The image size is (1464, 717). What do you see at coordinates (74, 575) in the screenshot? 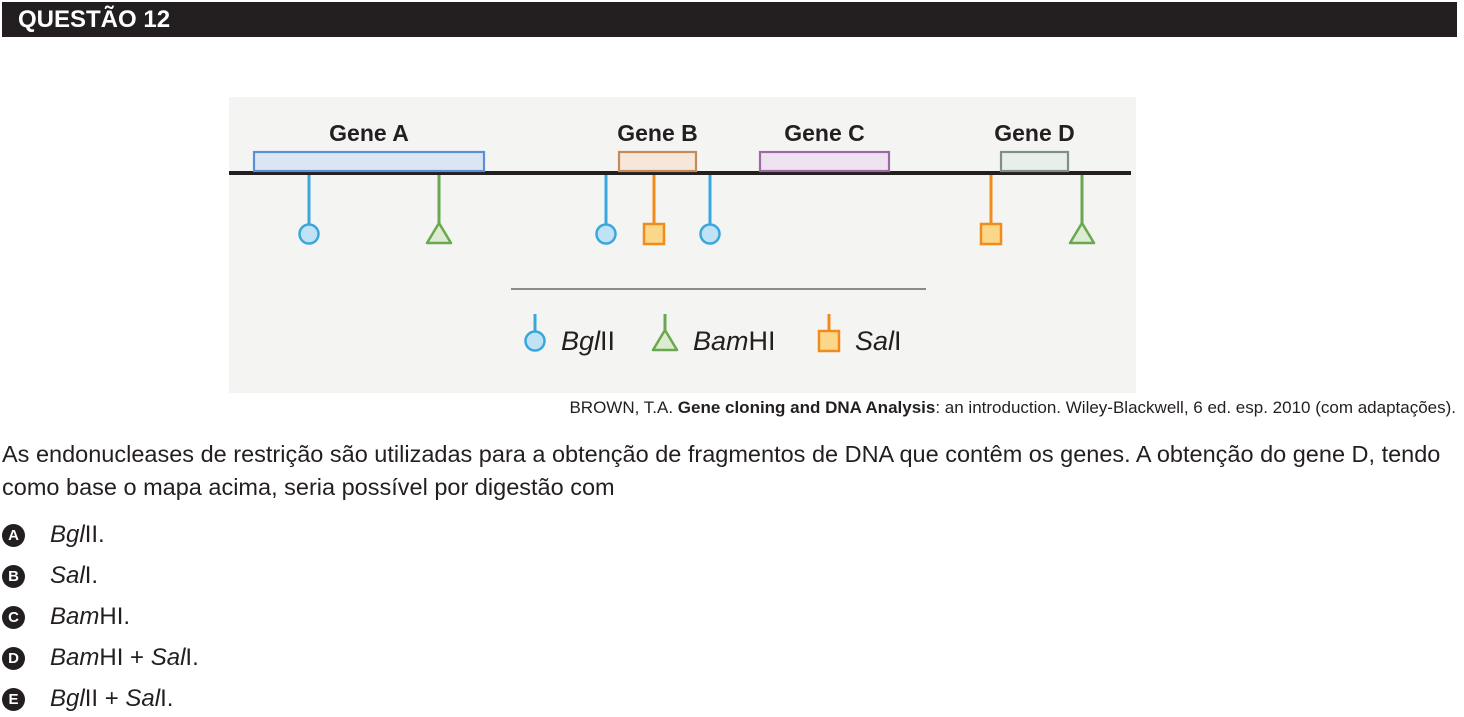
I see `option-text: SalI.` at bounding box center [74, 575].